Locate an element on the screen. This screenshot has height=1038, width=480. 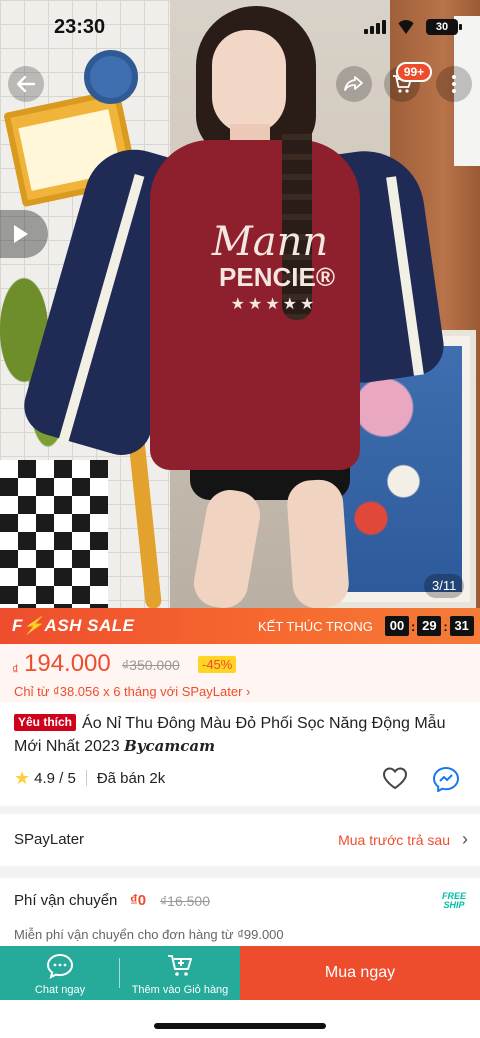
timer-minutes: 29 is located at coordinates (429, 626).